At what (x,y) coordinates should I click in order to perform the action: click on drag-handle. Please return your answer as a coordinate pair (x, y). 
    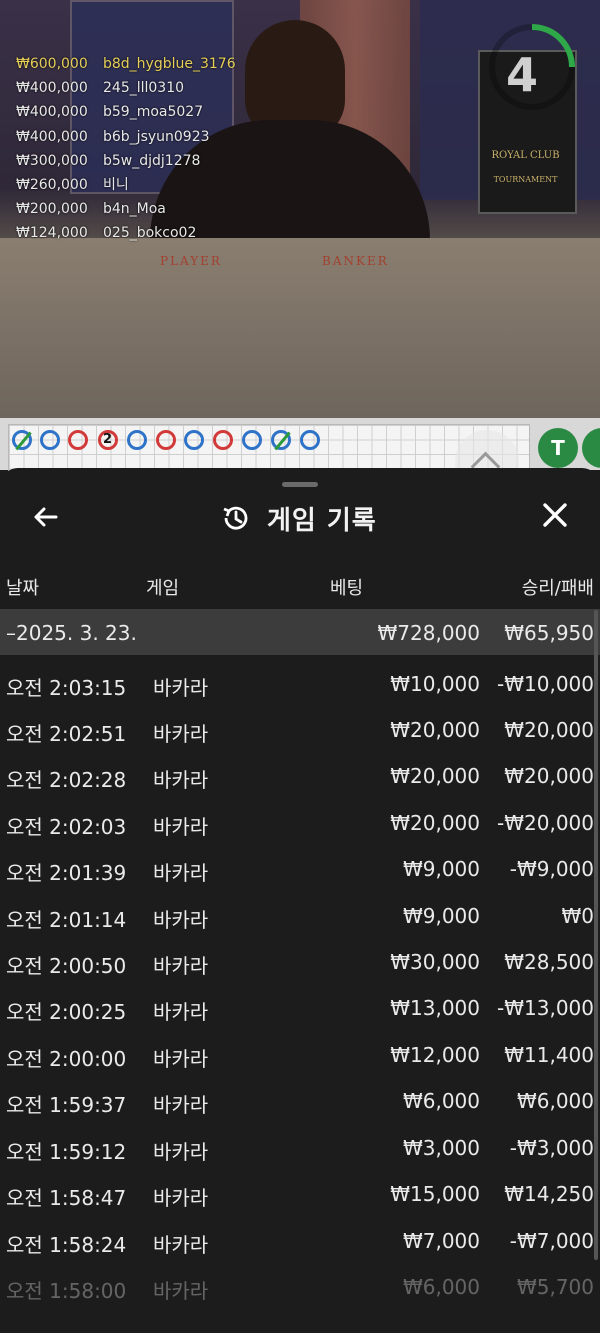
    Looking at the image, I should click on (300, 484).